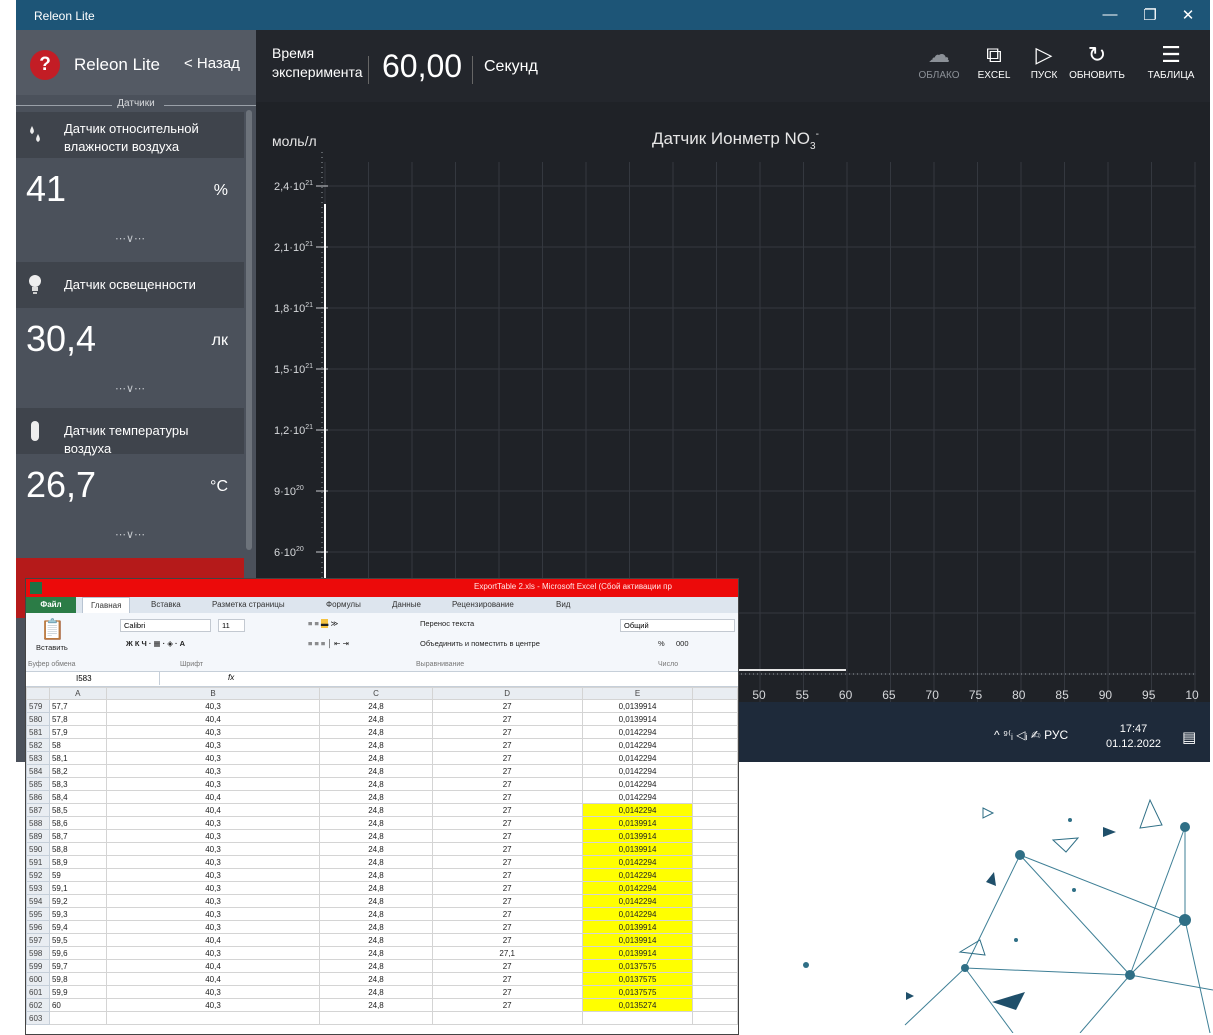  I want to click on table-cell: 59,8, so click(77, 979).